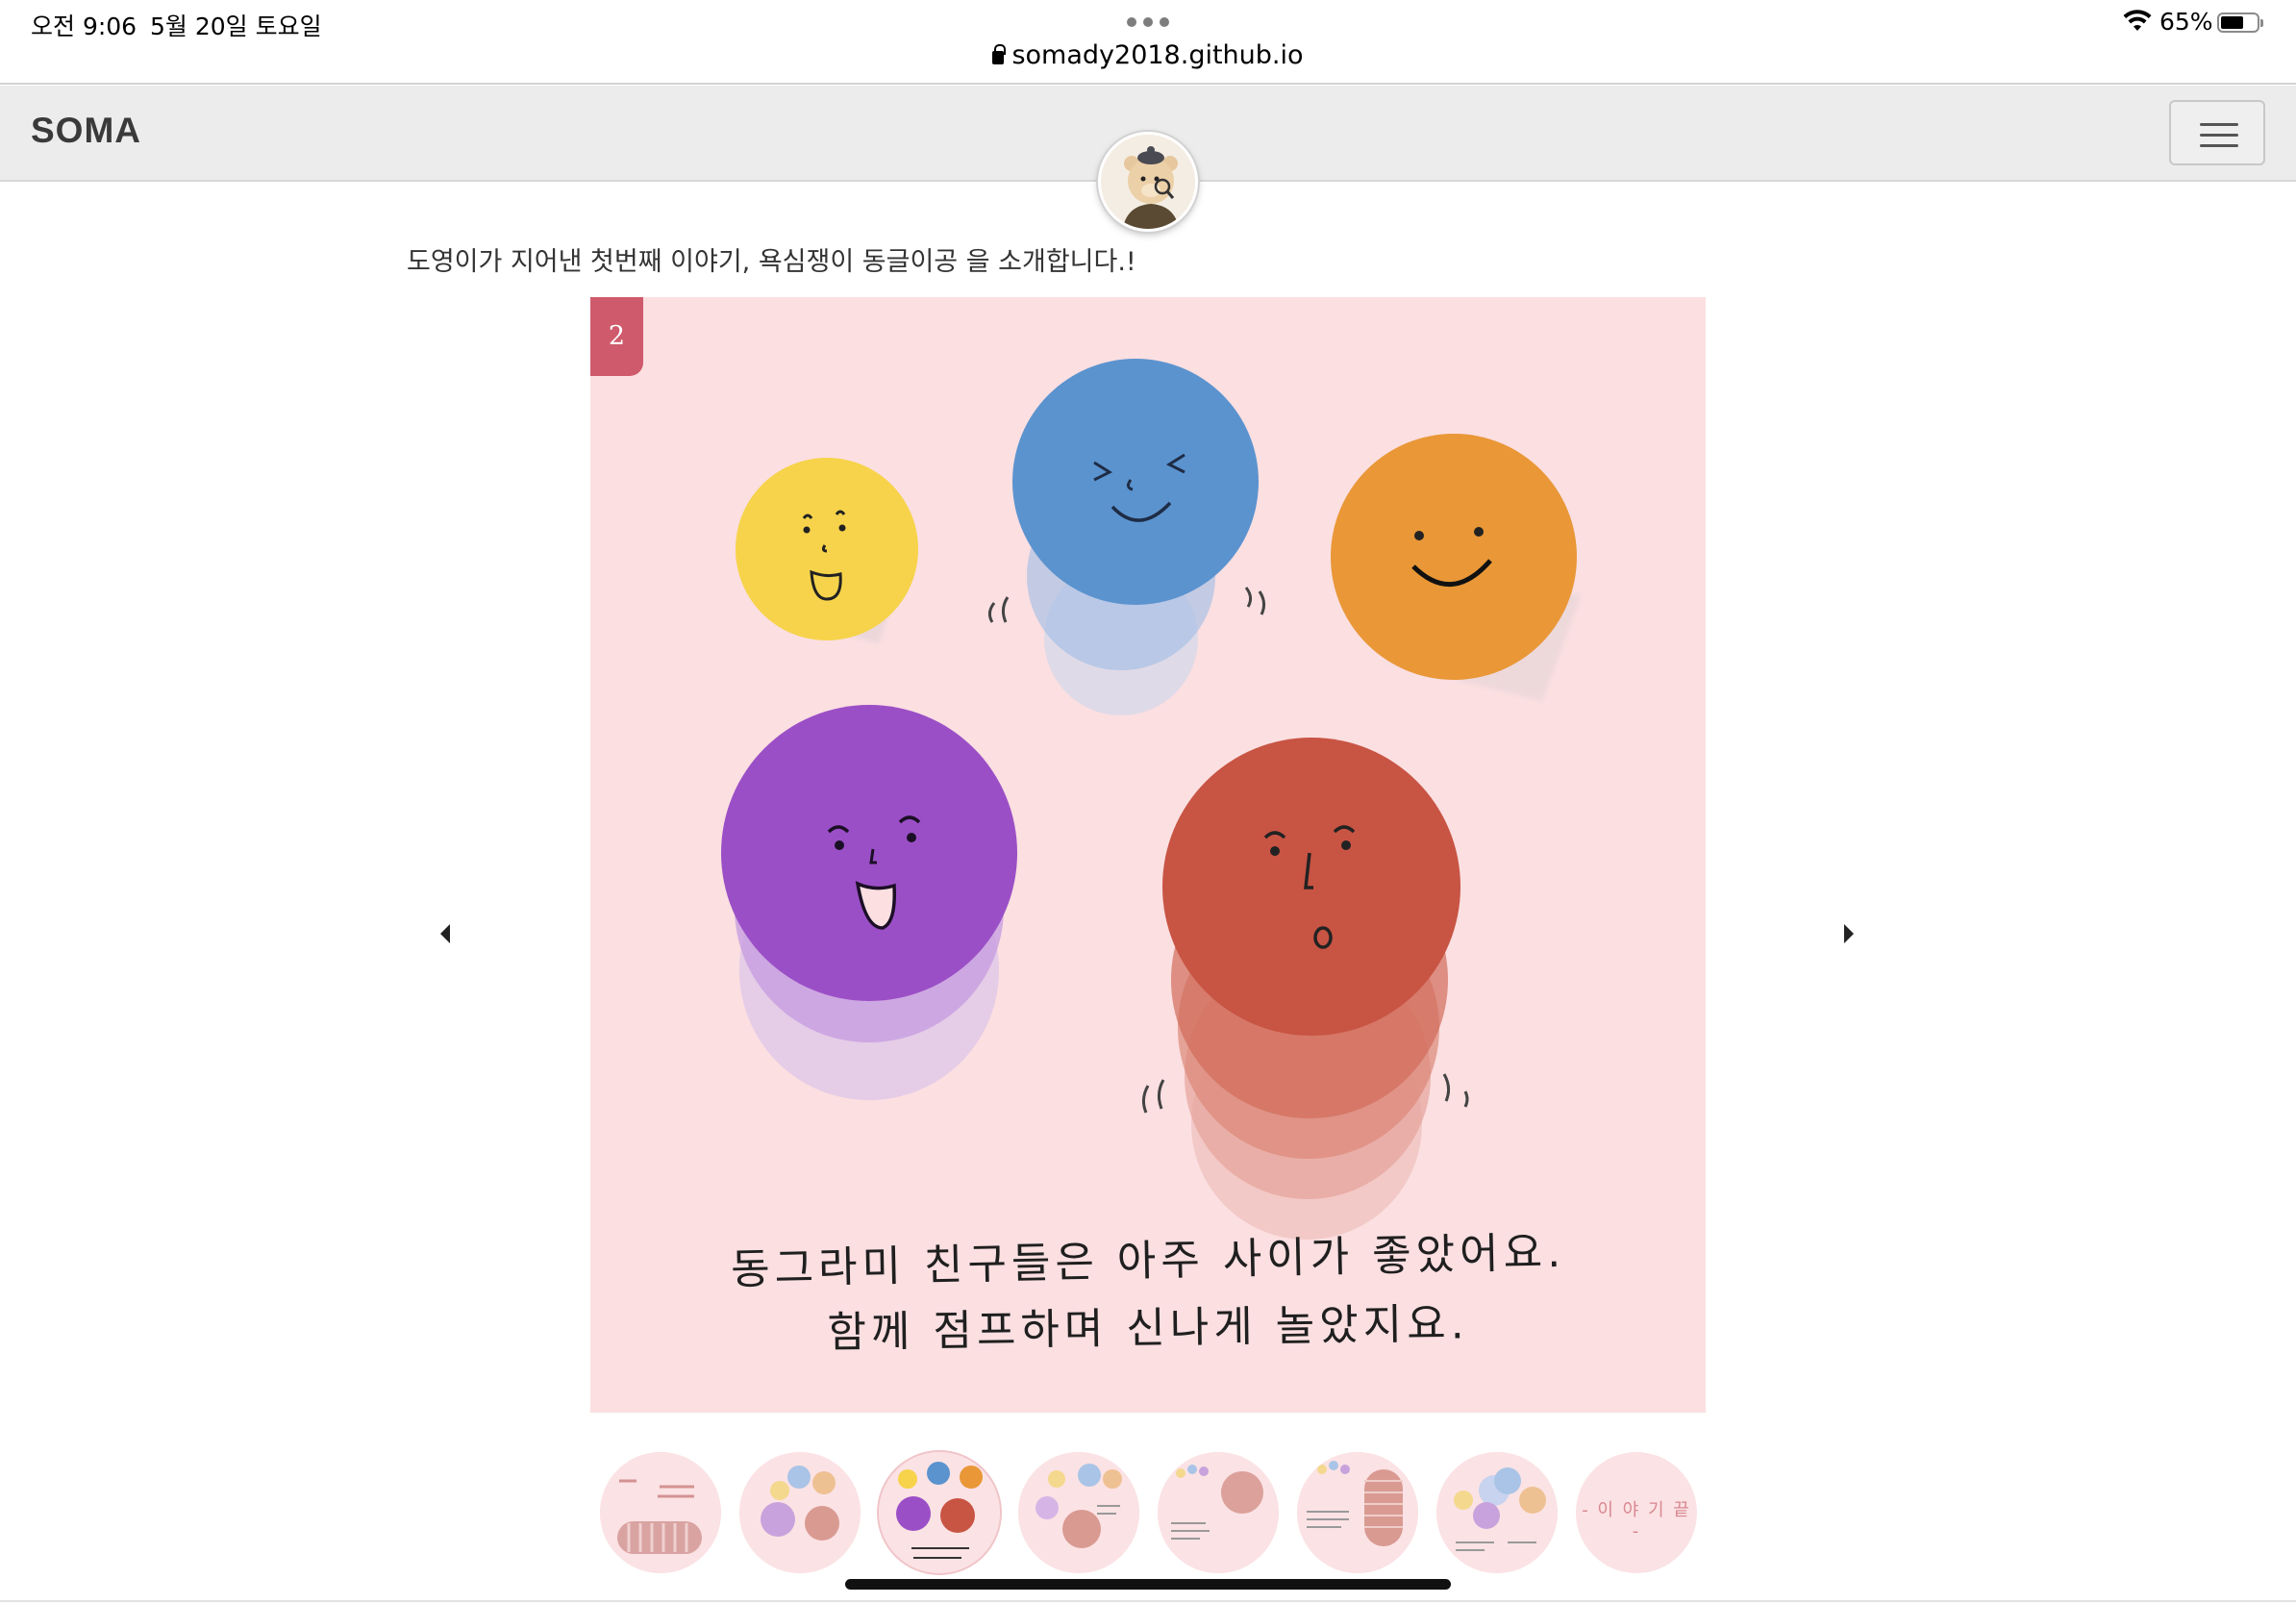 Image resolution: width=2296 pixels, height=1604 pixels. What do you see at coordinates (84, 26) in the screenshot?
I see `status-time: 오전 9:06` at bounding box center [84, 26].